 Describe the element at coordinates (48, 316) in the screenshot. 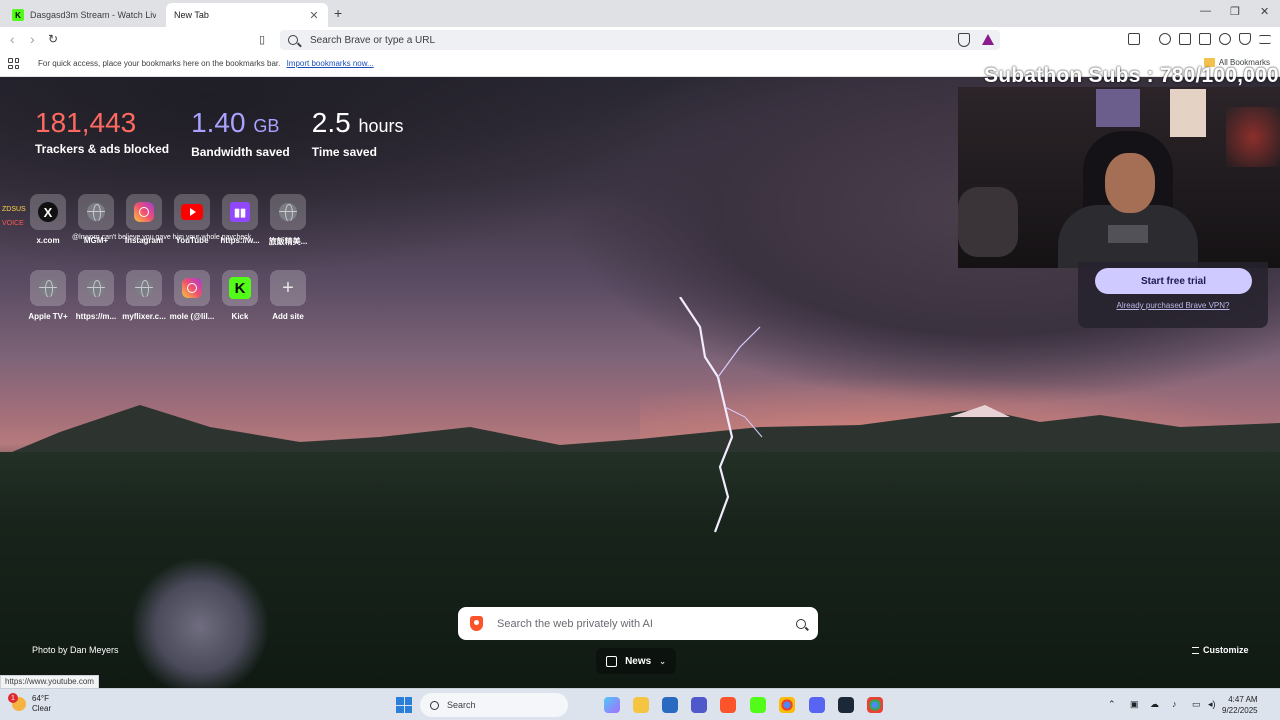

I see `site-label: Apple TV+` at that location.